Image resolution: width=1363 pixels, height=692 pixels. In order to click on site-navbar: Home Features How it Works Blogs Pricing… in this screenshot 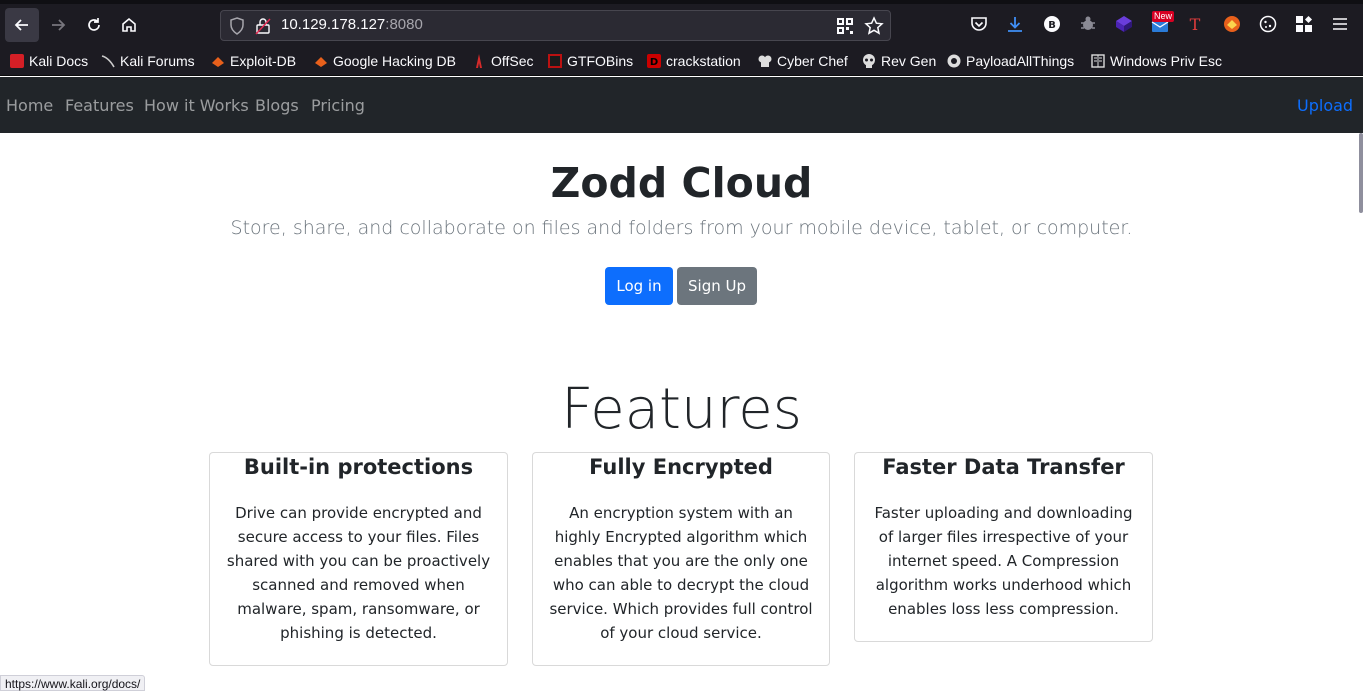, I will do `click(681, 105)`.